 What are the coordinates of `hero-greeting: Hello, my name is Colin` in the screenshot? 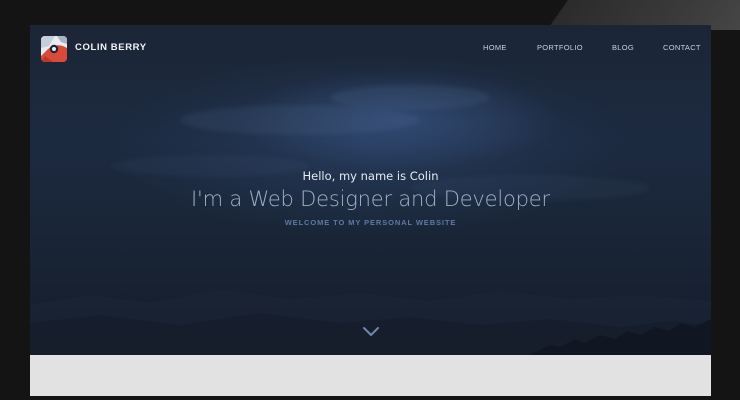 It's located at (370, 176).